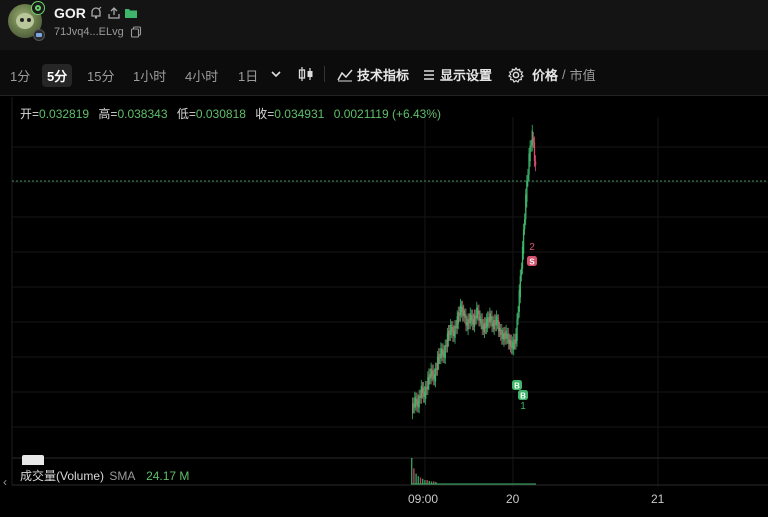  Describe the element at coordinates (513, 499) in the screenshot. I see `x-tick-label: 20` at that location.